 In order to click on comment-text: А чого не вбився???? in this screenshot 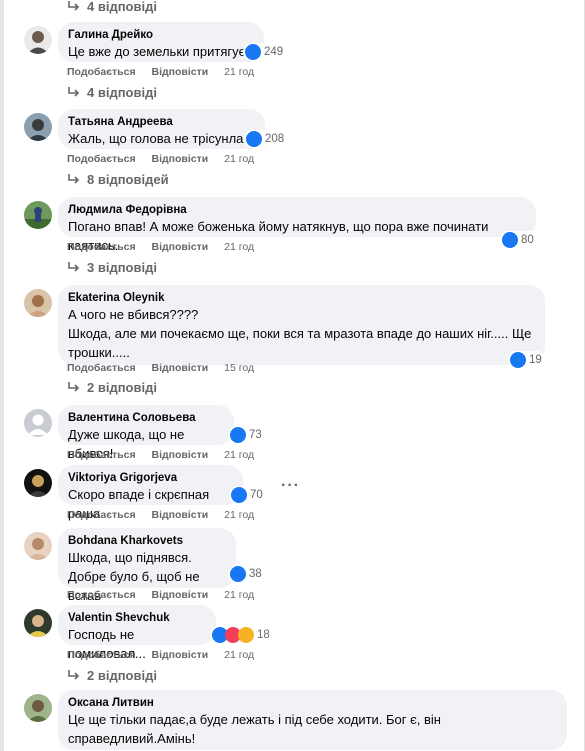, I will do `click(133, 314)`.